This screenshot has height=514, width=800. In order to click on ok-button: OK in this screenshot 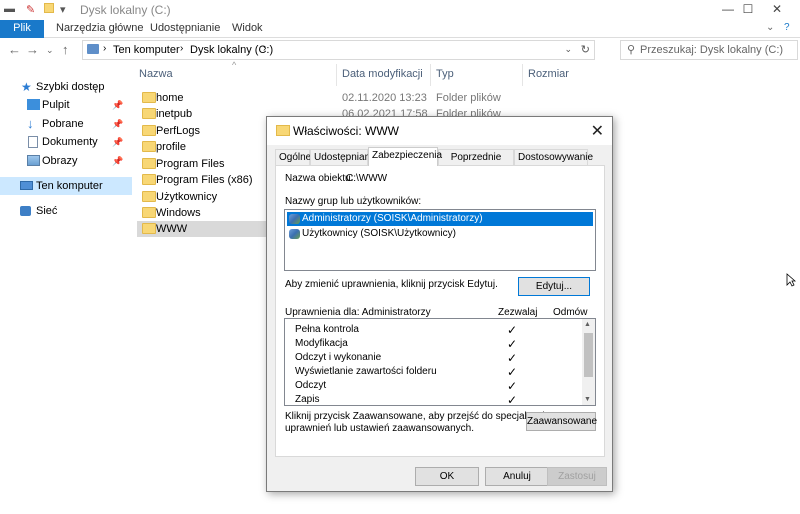, I will do `click(447, 476)`.